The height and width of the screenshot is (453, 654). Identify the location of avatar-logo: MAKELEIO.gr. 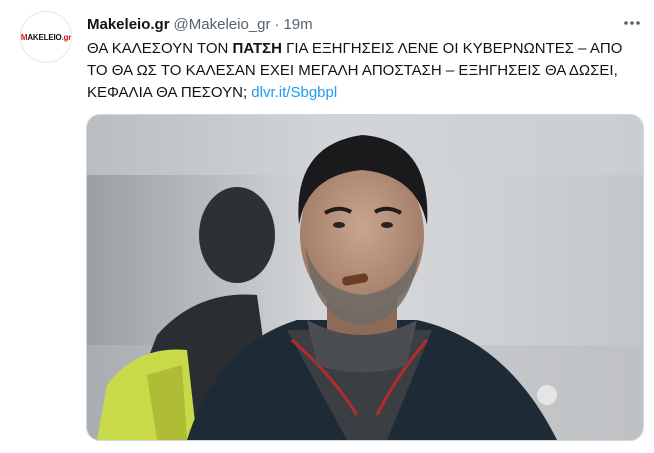
(46, 37).